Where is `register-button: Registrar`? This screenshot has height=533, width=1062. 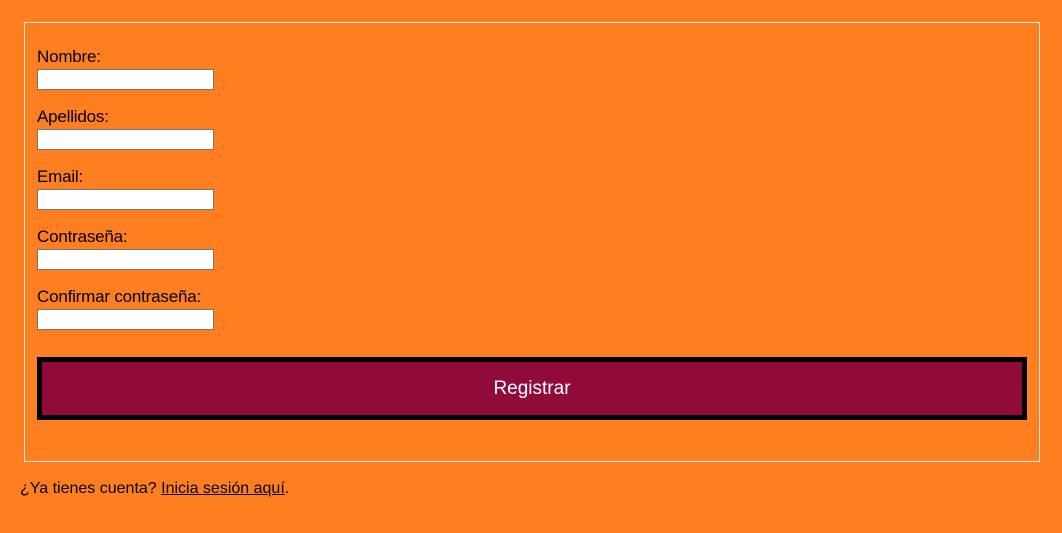
register-button: Registrar is located at coordinates (532, 388).